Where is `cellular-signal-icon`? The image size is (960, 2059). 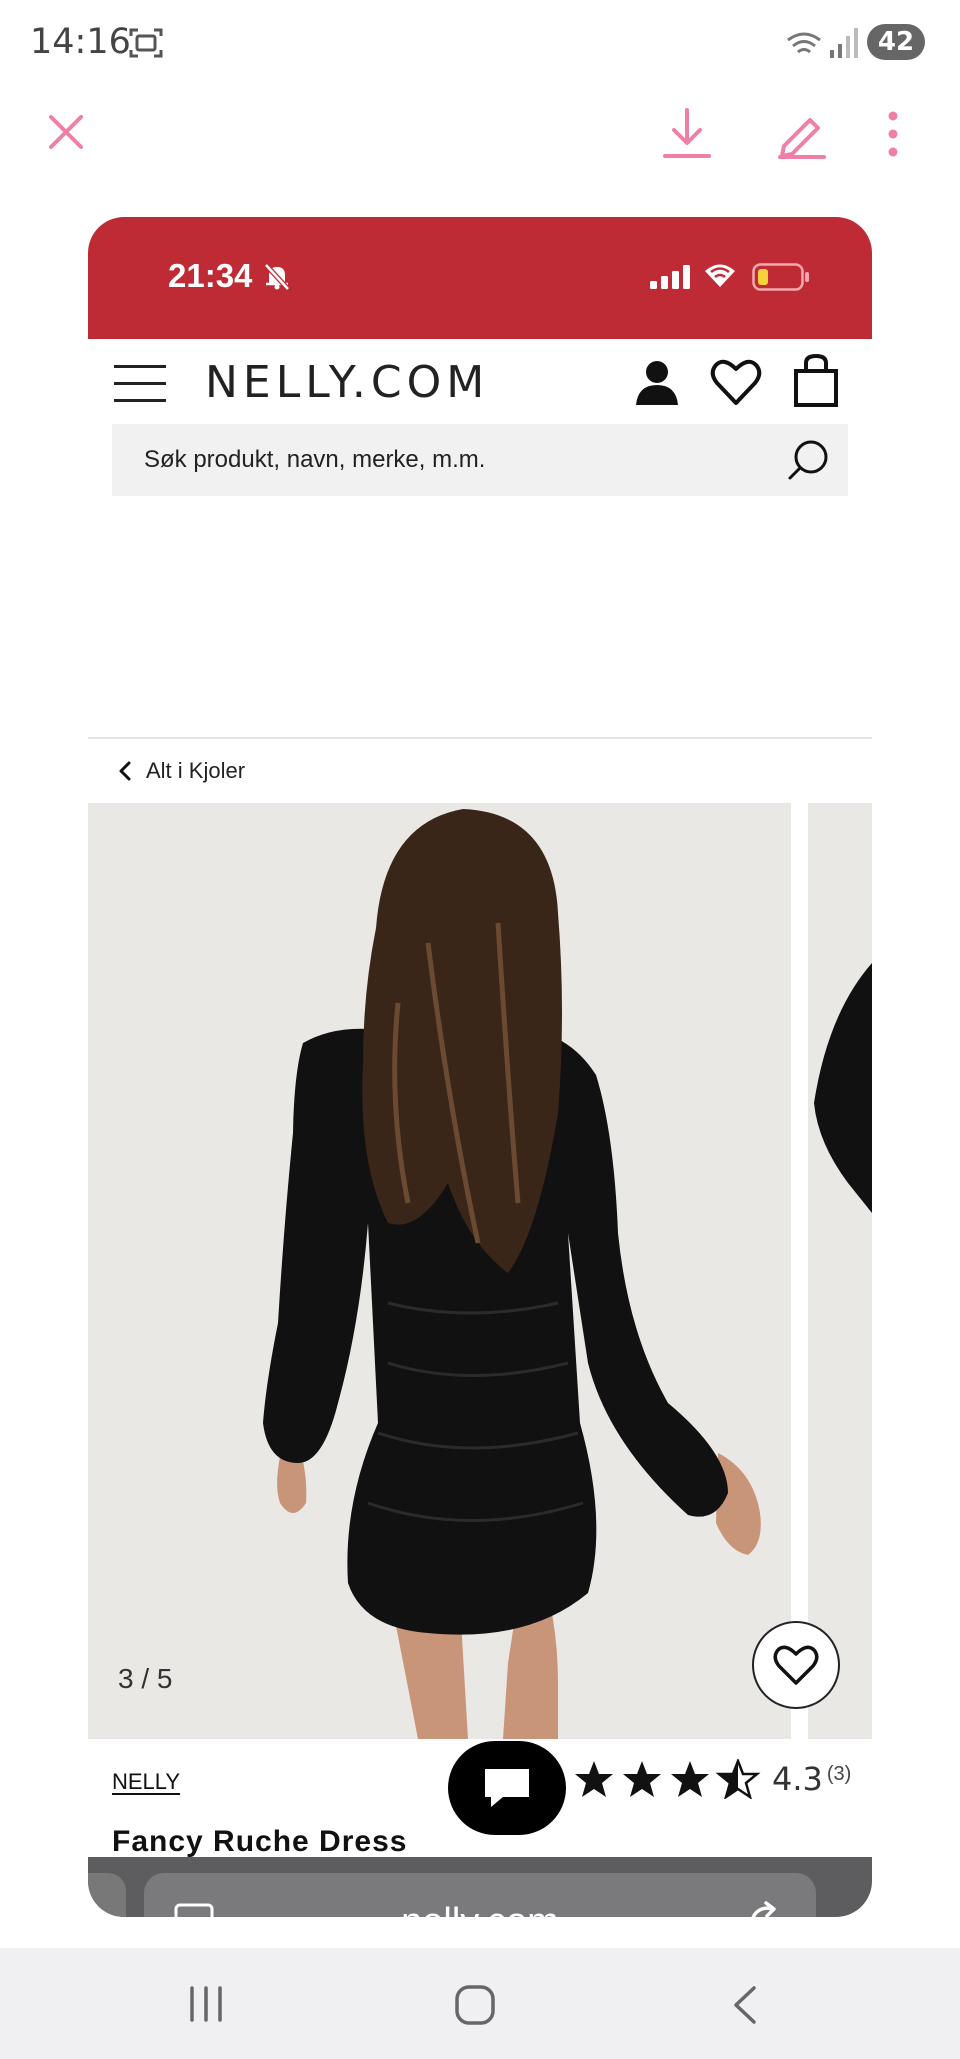 cellular-signal-icon is located at coordinates (670, 277).